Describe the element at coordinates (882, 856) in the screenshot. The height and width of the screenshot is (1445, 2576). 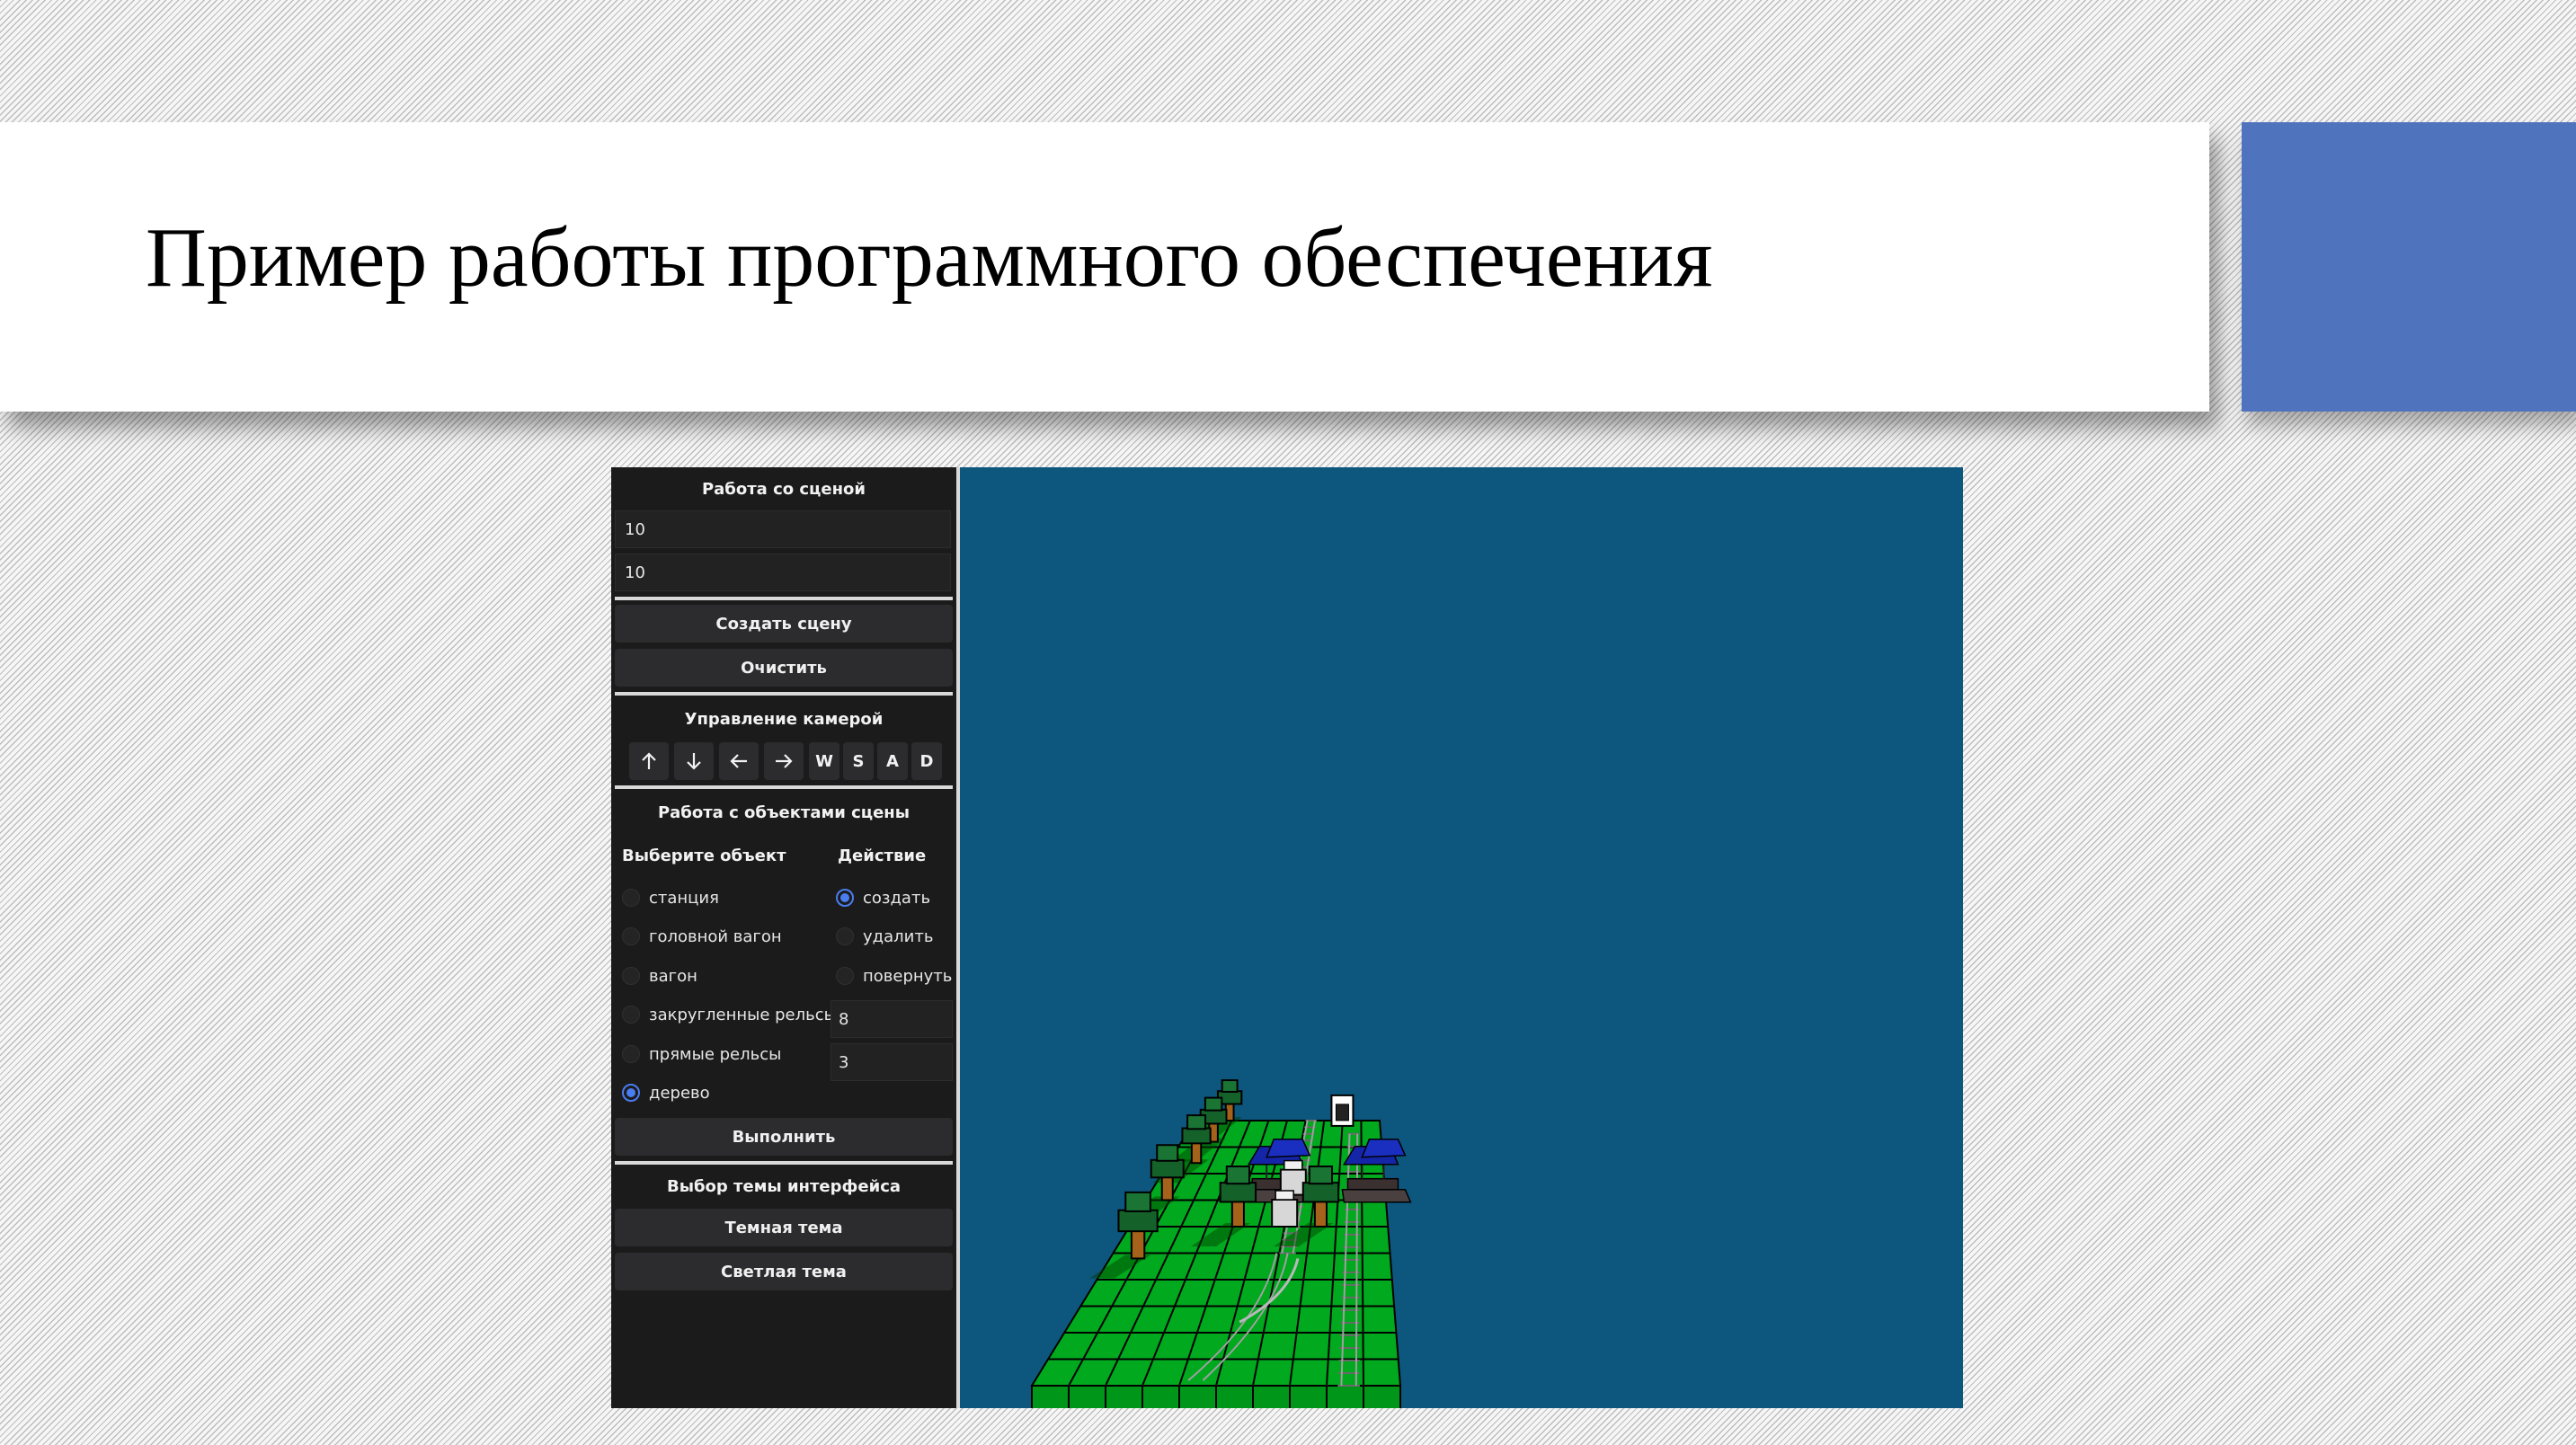
I see `action-column-header: Действие` at that location.